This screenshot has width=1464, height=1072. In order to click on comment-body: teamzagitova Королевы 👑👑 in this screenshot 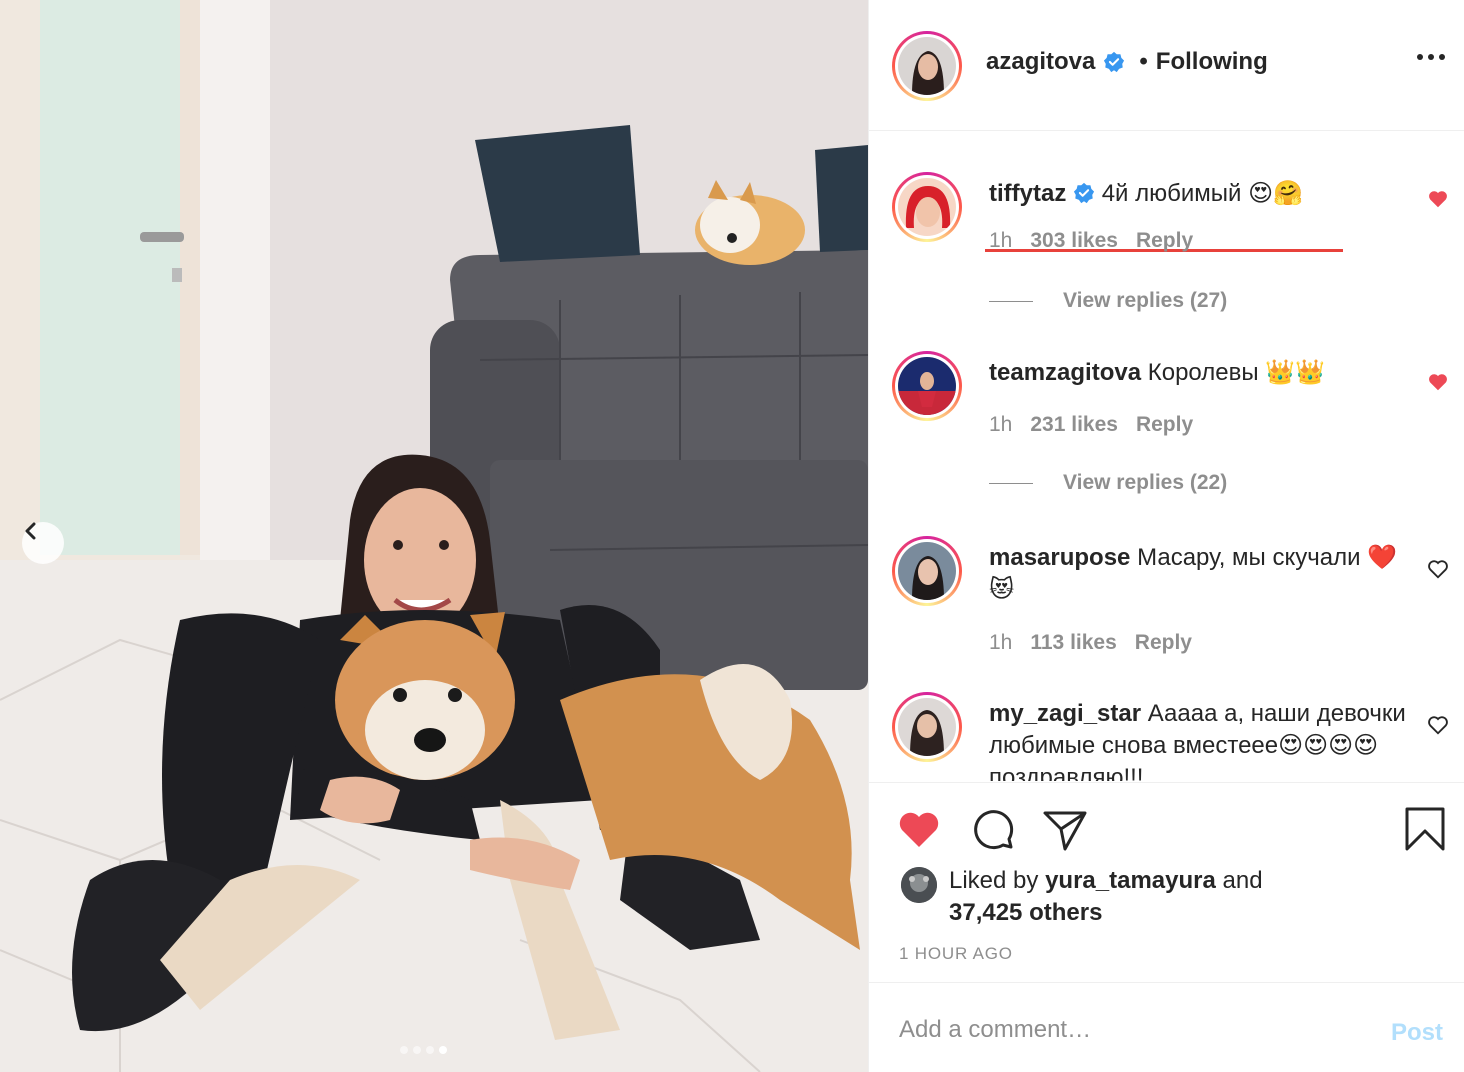, I will do `click(1199, 373)`.